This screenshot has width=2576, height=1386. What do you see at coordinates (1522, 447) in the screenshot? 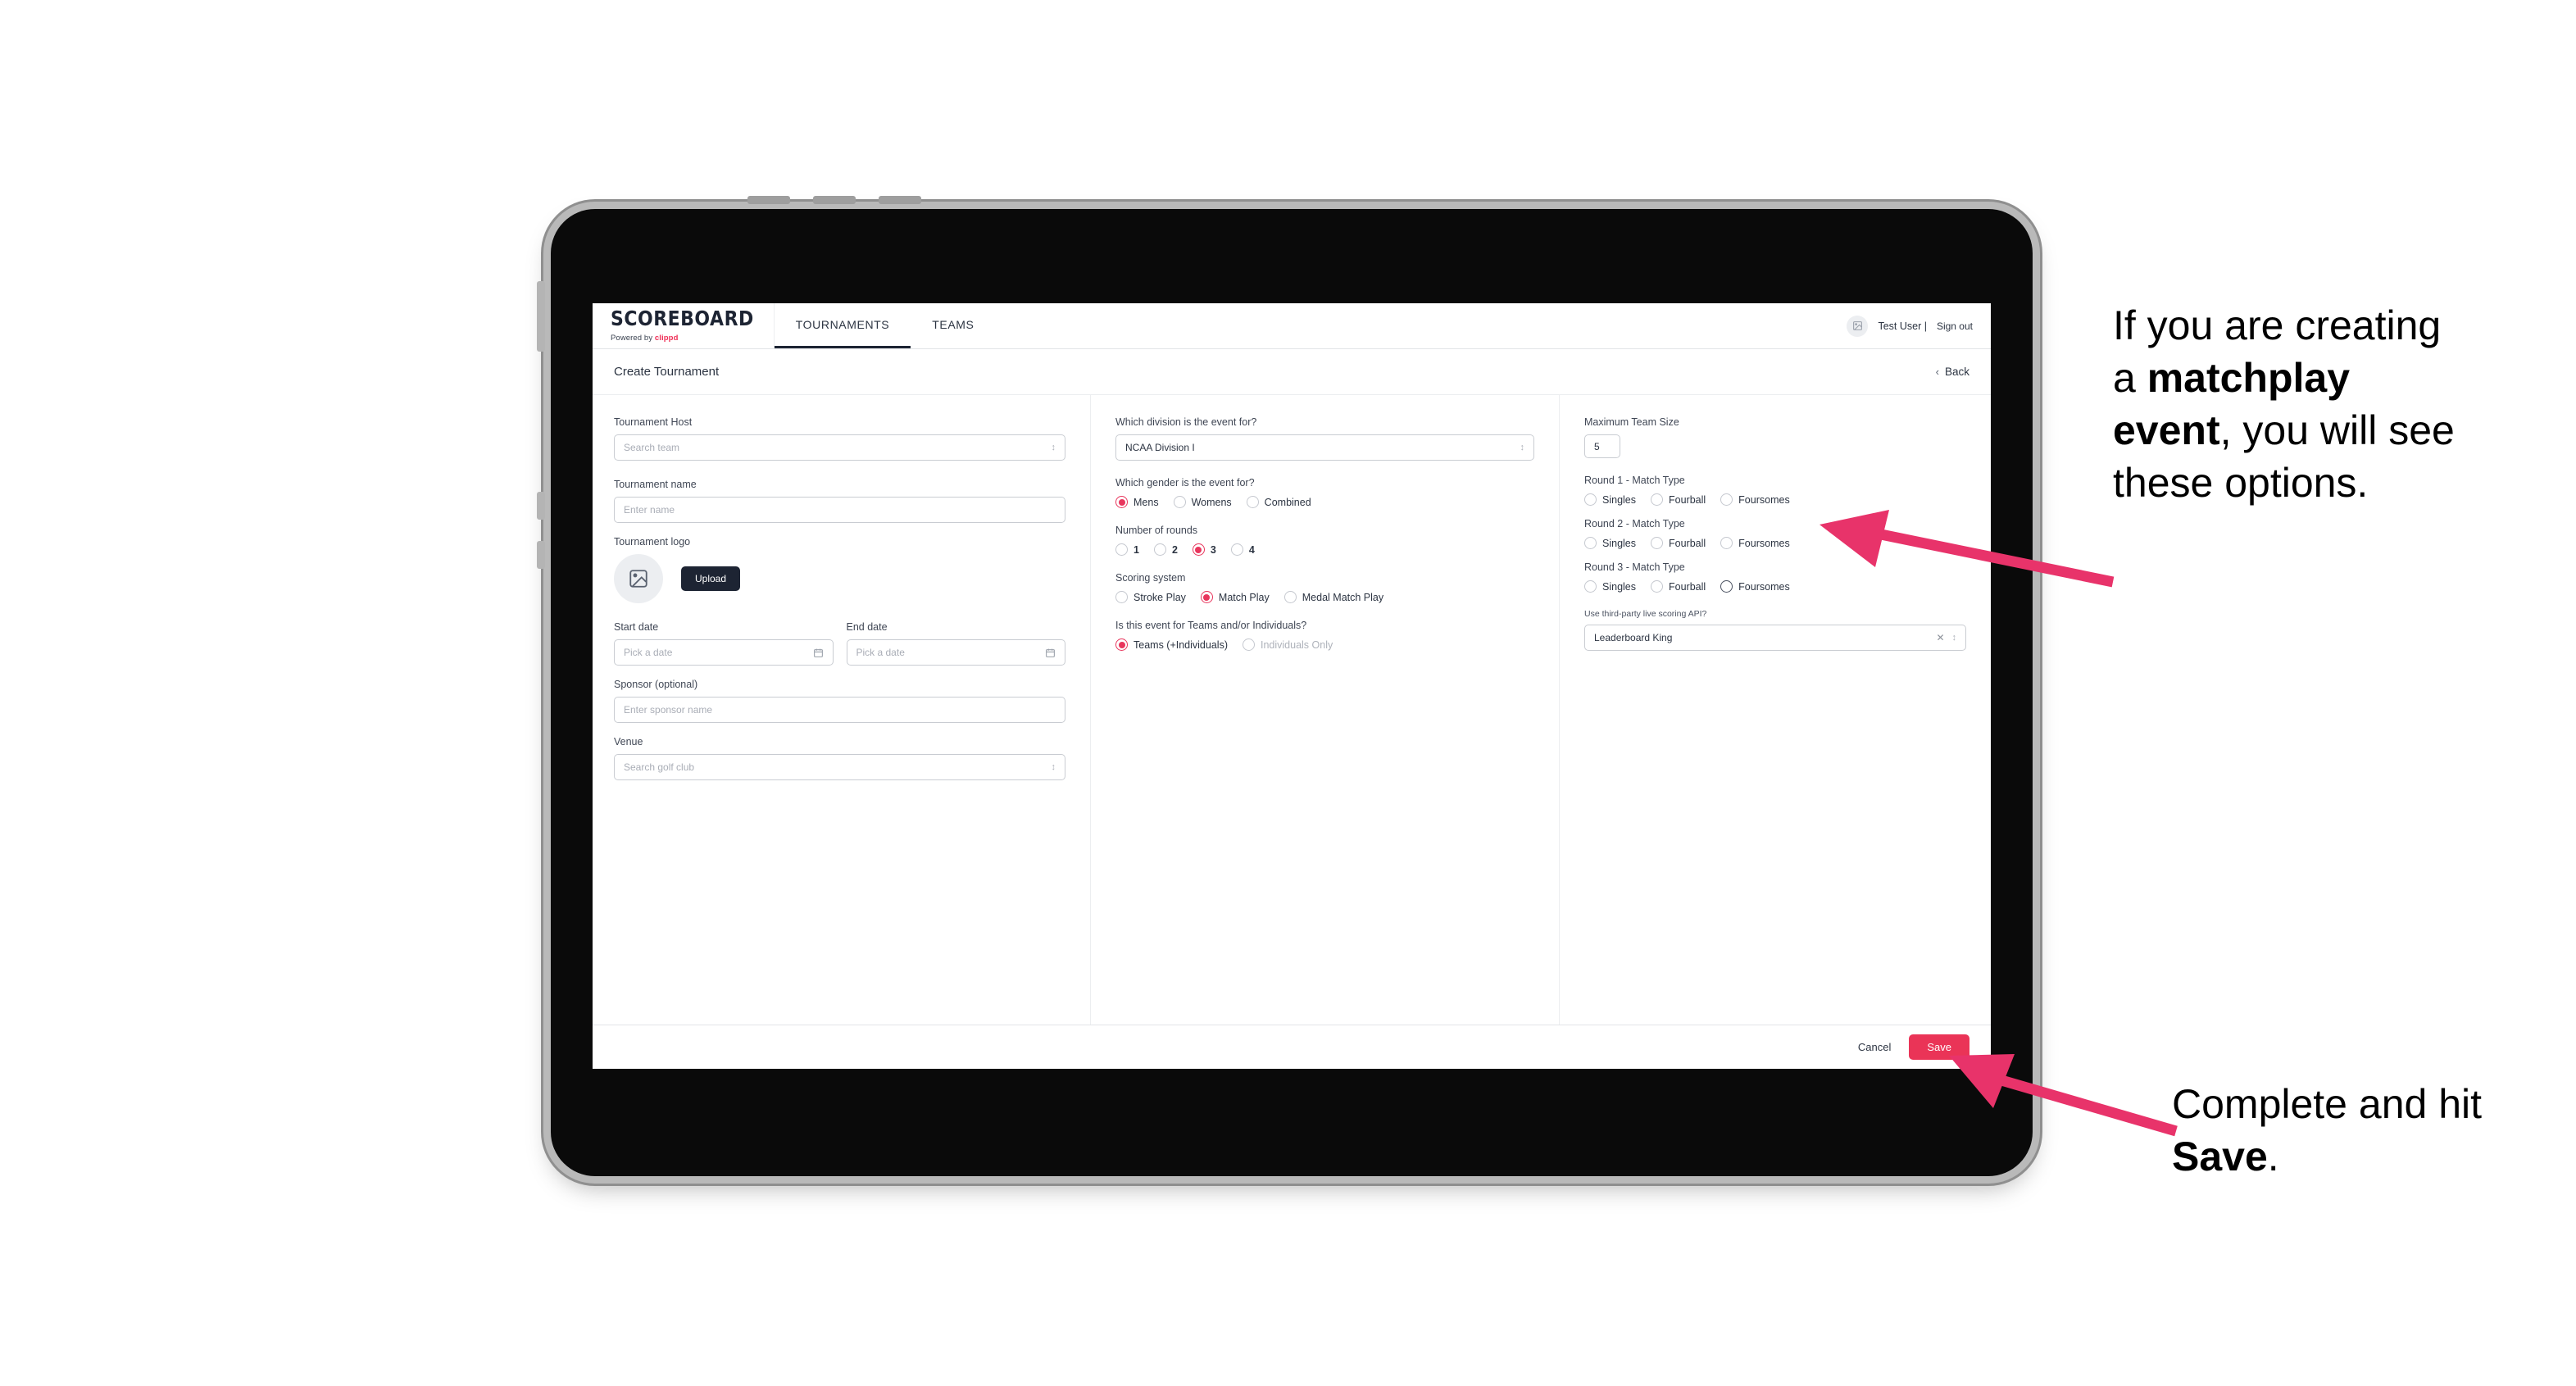
I see `division-icons: ↕` at bounding box center [1522, 447].